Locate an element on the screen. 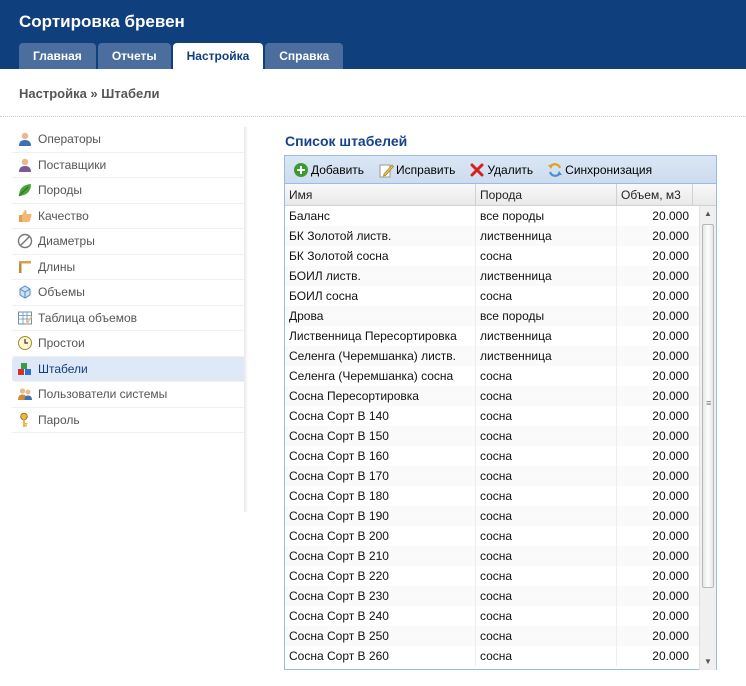  table-row: Сосна Сорт В 220 сосна 20.000 is located at coordinates (492, 576).